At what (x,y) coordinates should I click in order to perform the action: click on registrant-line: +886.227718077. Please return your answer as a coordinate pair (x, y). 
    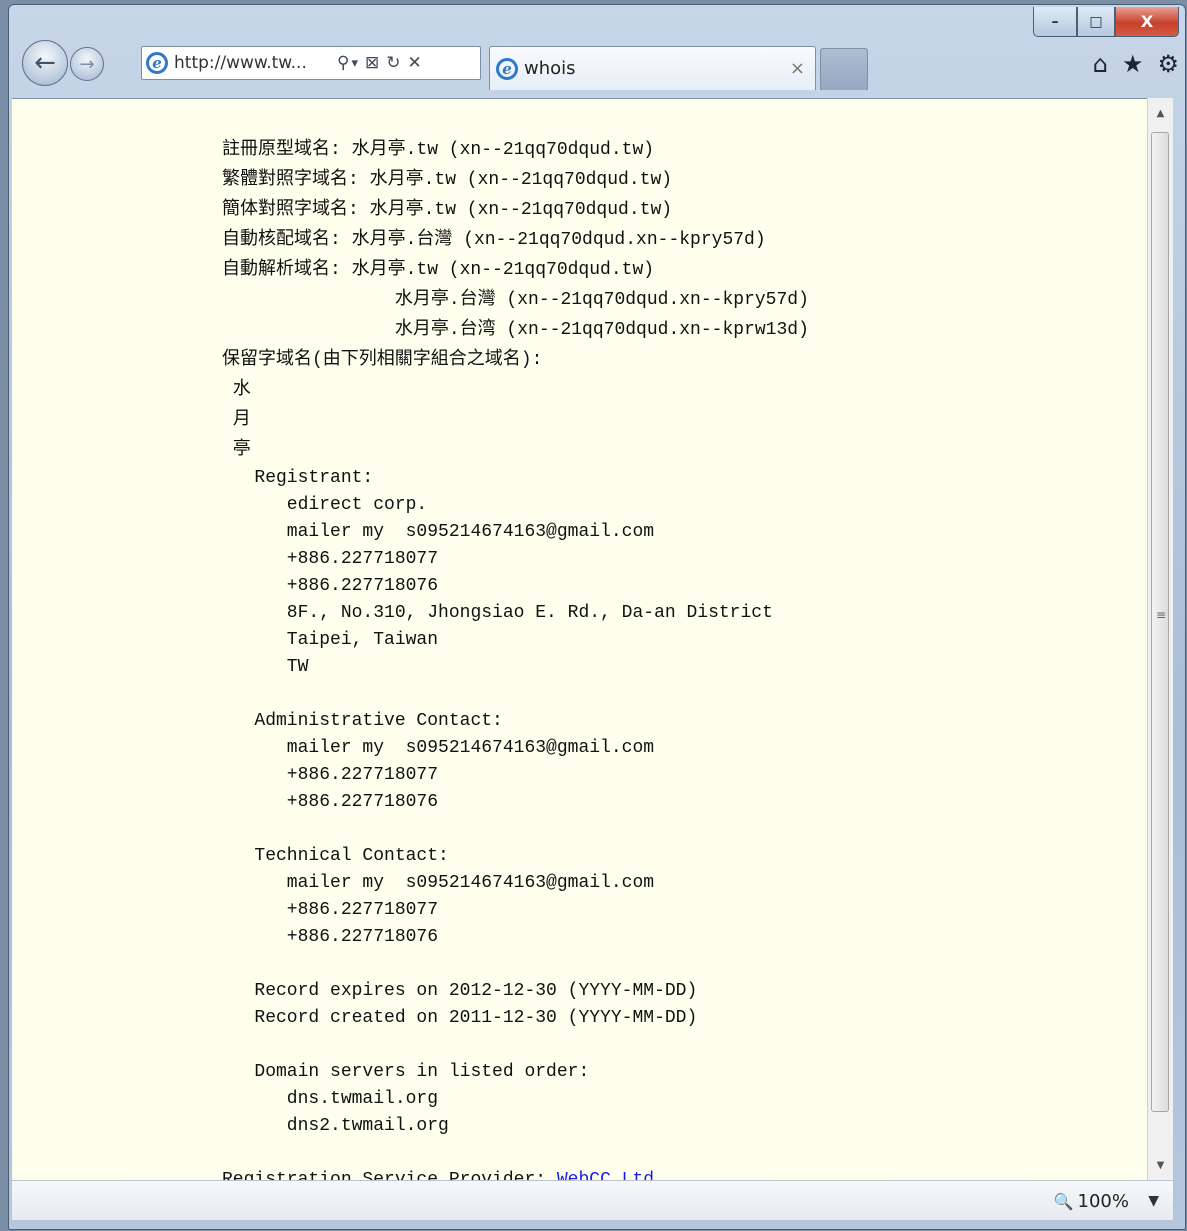
    Looking at the image, I should click on (330, 559).